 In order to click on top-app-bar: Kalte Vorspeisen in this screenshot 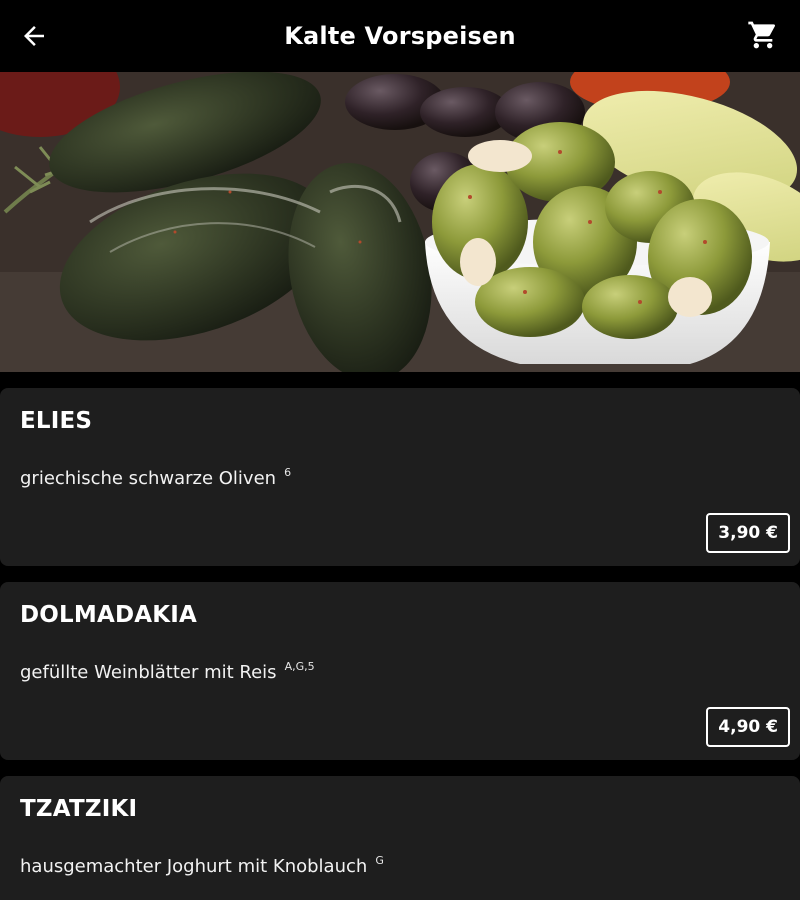, I will do `click(400, 36)`.